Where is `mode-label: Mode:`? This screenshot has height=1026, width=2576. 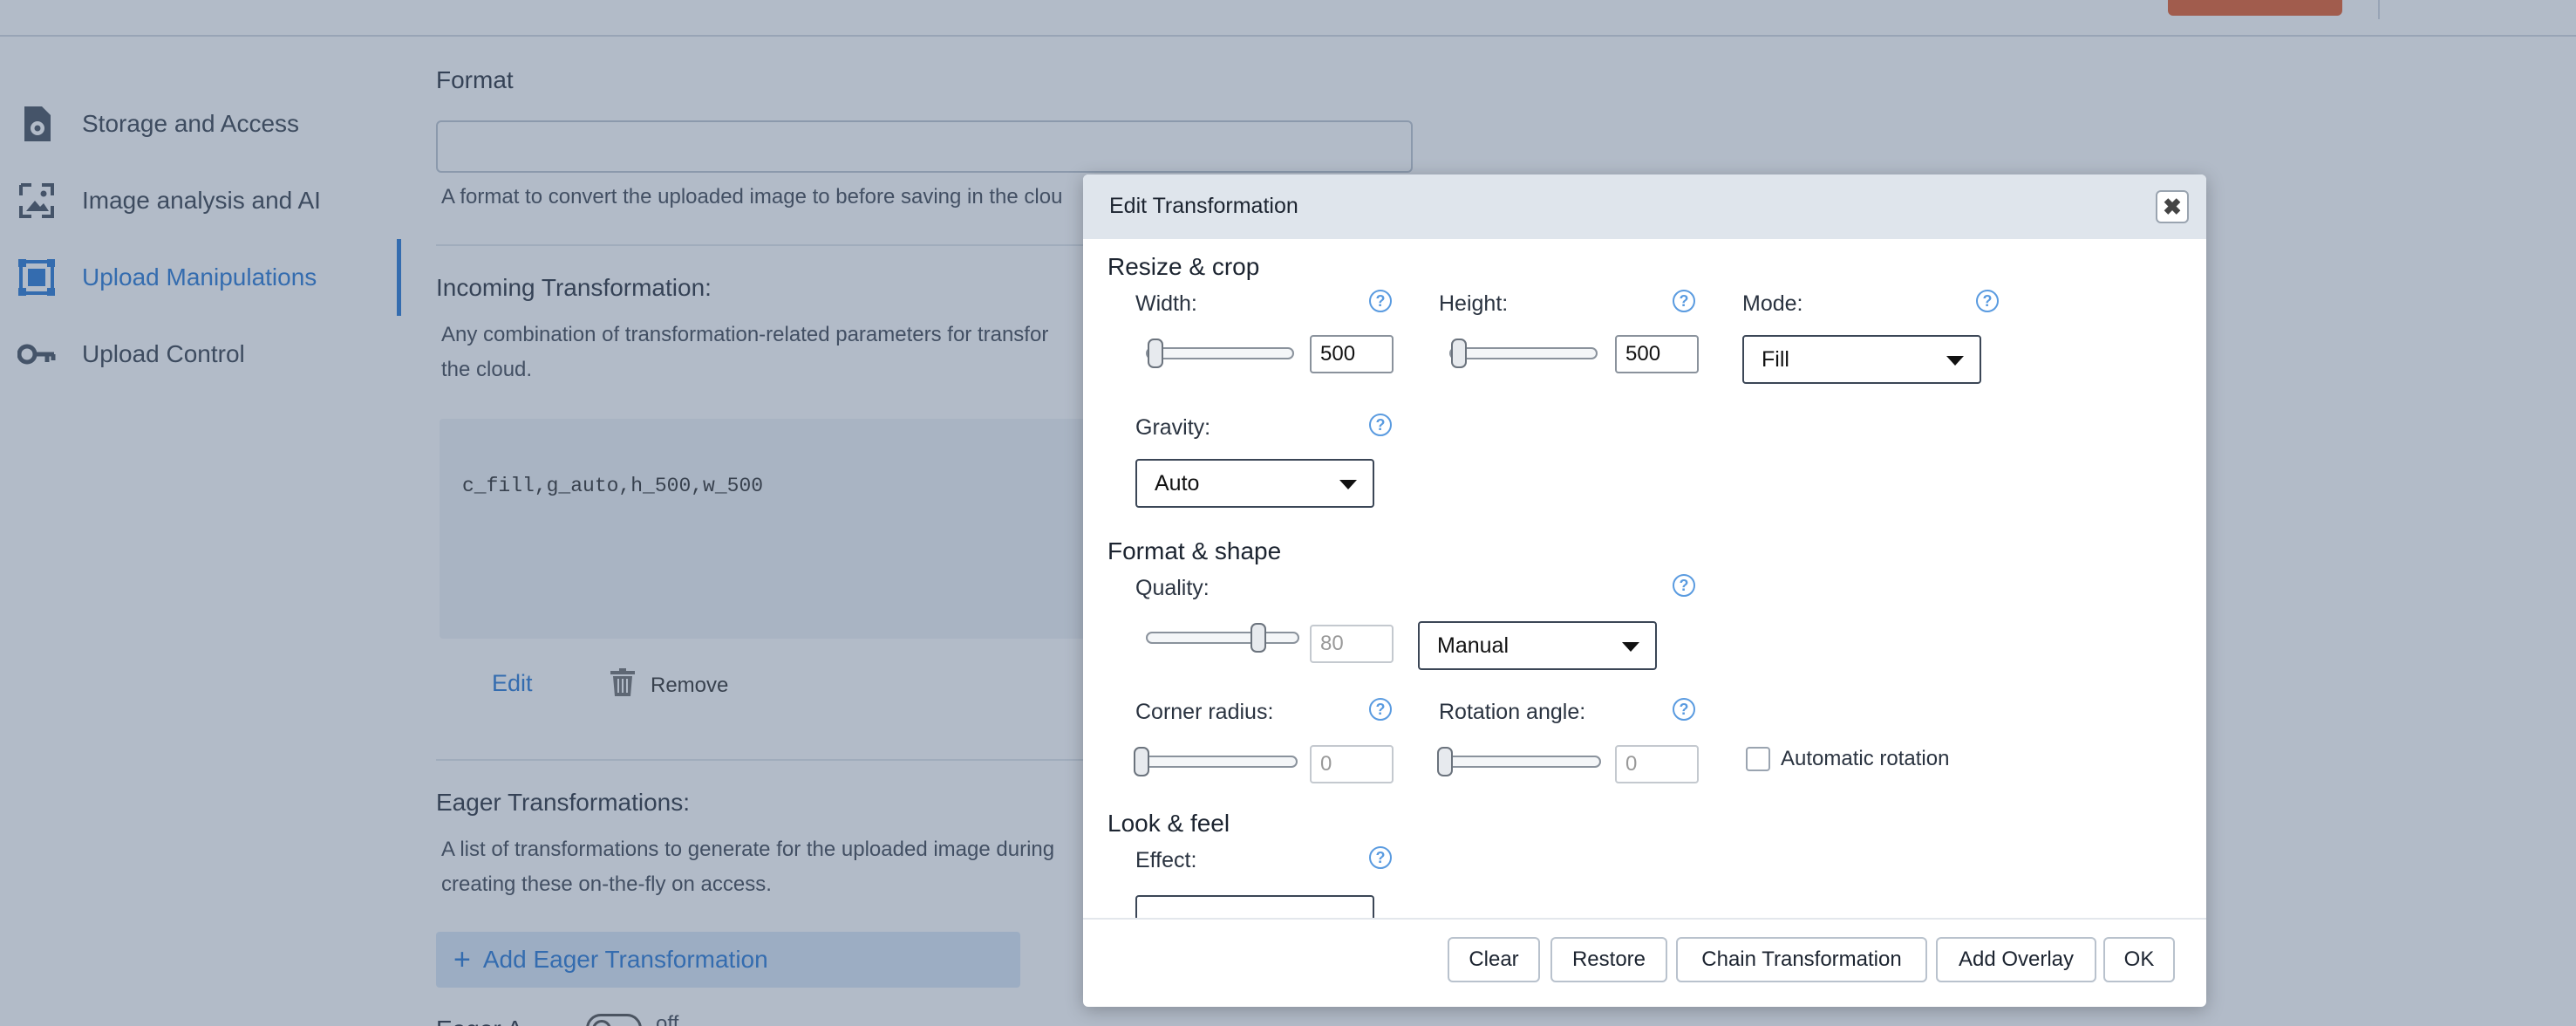 mode-label: Mode: is located at coordinates (1772, 303).